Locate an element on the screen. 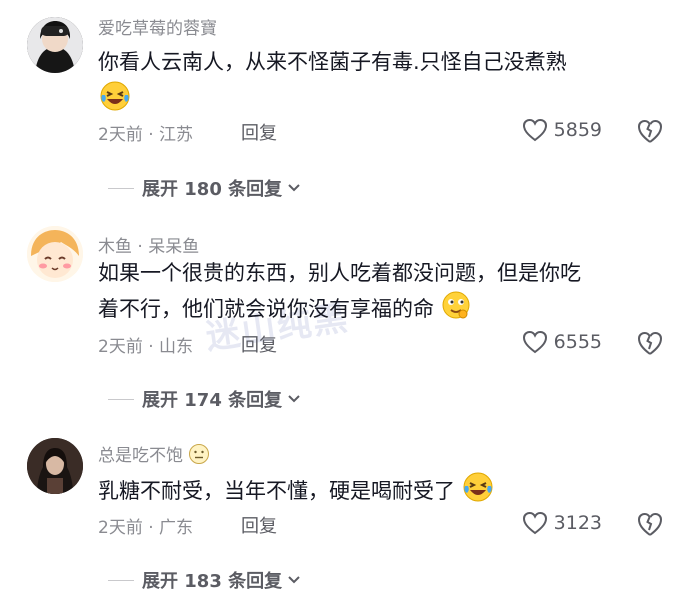  like-button: 6555 is located at coordinates (562, 342).